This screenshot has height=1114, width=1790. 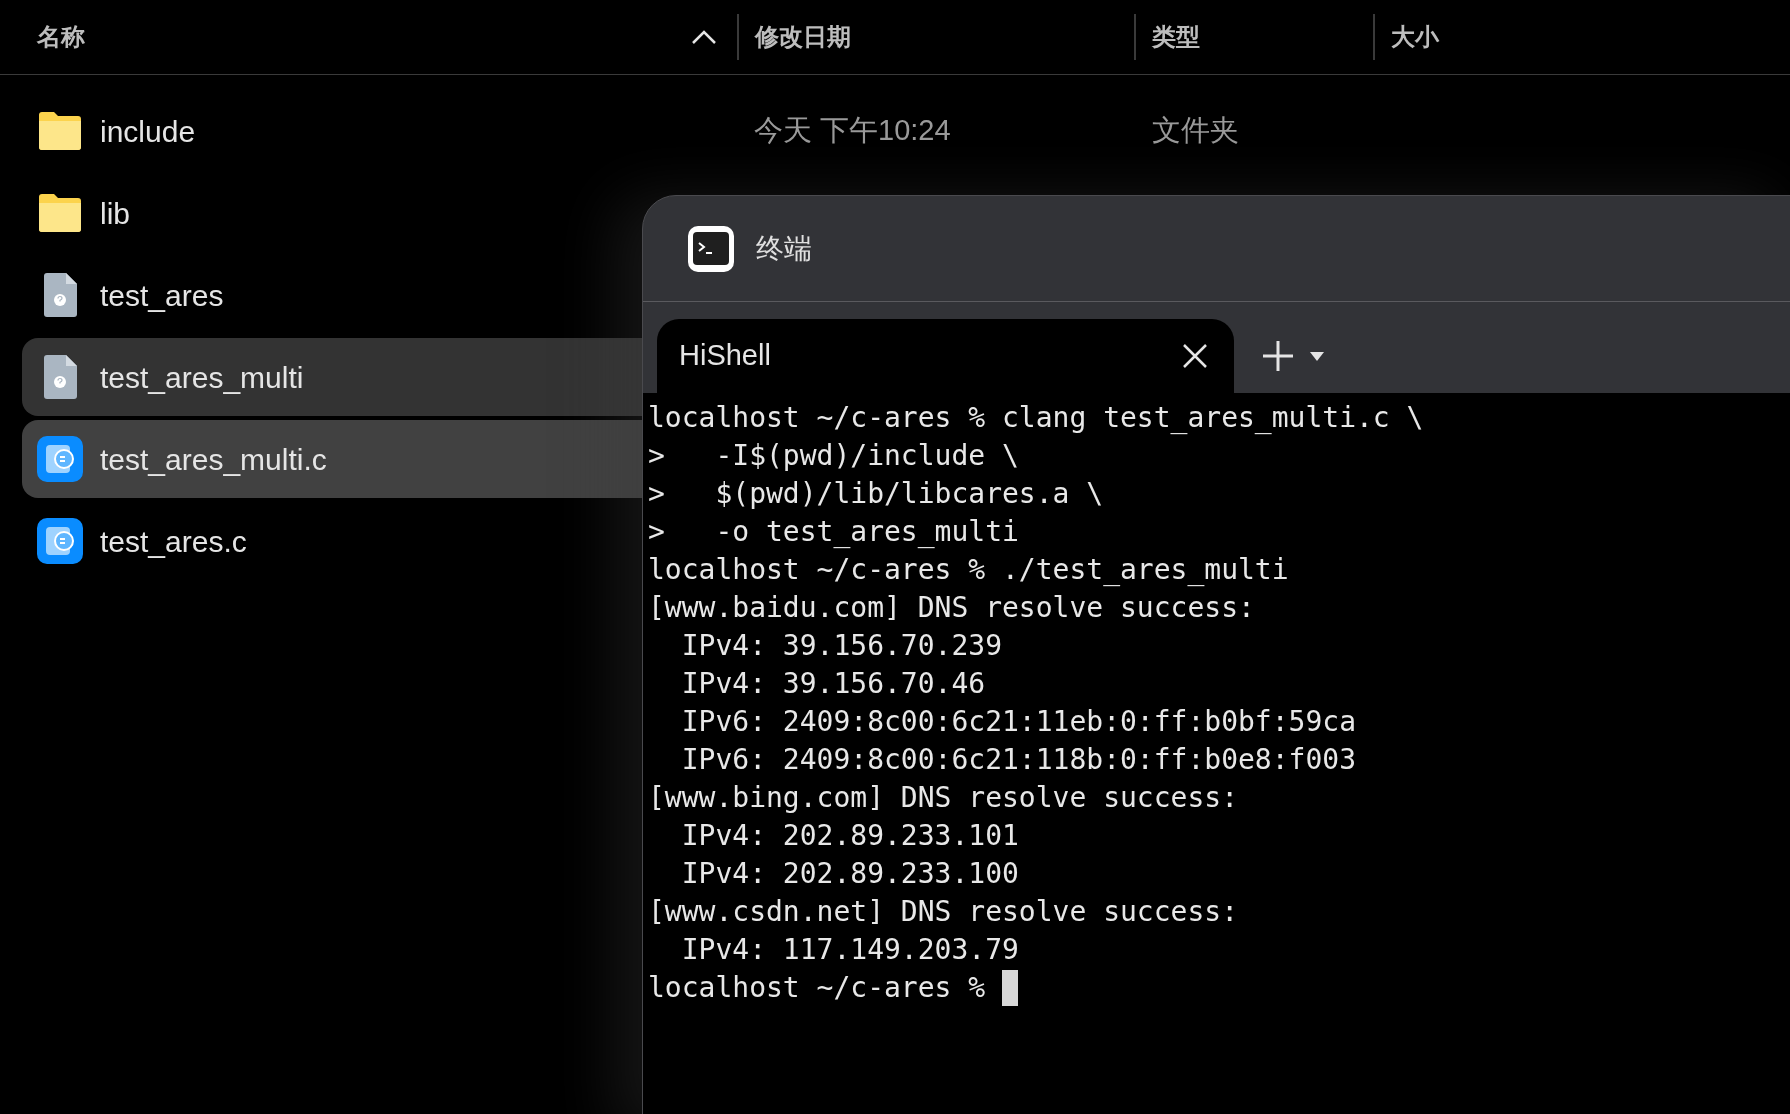 I want to click on terminal-line: [www.csdn.net] DNS resolve success:, so click(x=943, y=912).